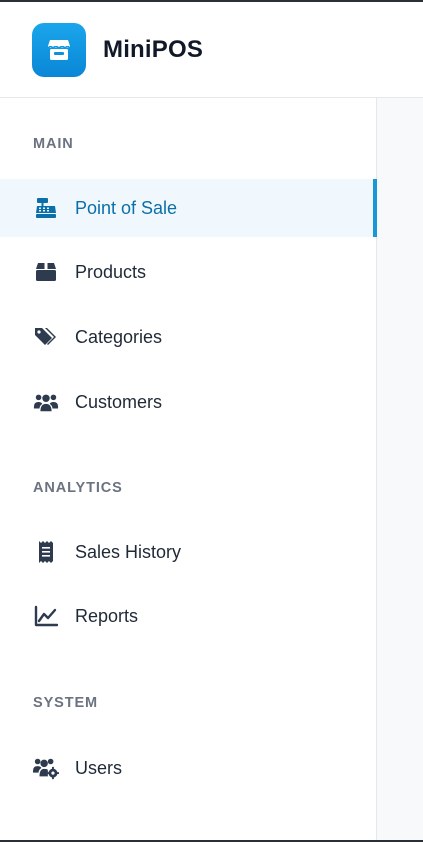 The width and height of the screenshot is (423, 842). What do you see at coordinates (66, 703) in the screenshot?
I see `section-label-system: SYSTEM` at bounding box center [66, 703].